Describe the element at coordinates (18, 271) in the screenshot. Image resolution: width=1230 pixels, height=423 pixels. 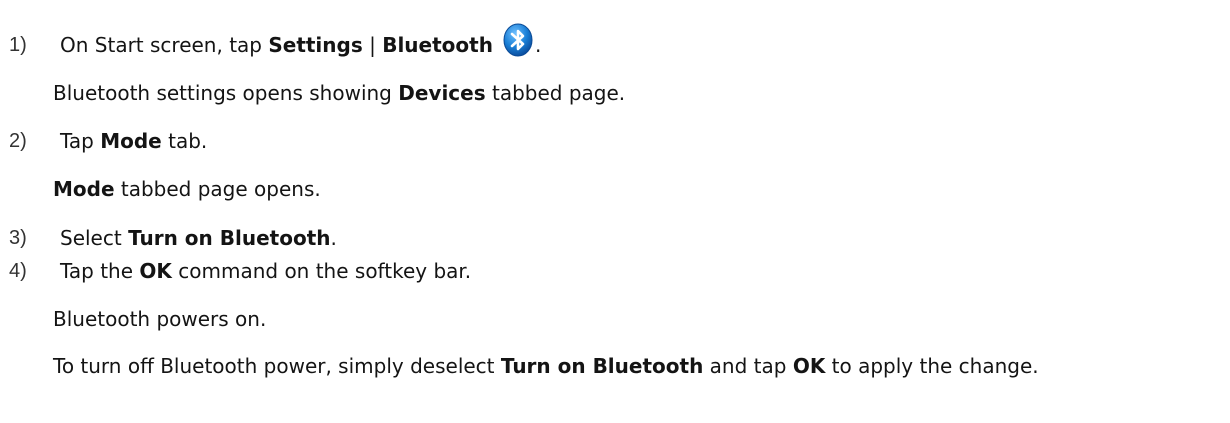
I see `step-number: 4)` at that location.